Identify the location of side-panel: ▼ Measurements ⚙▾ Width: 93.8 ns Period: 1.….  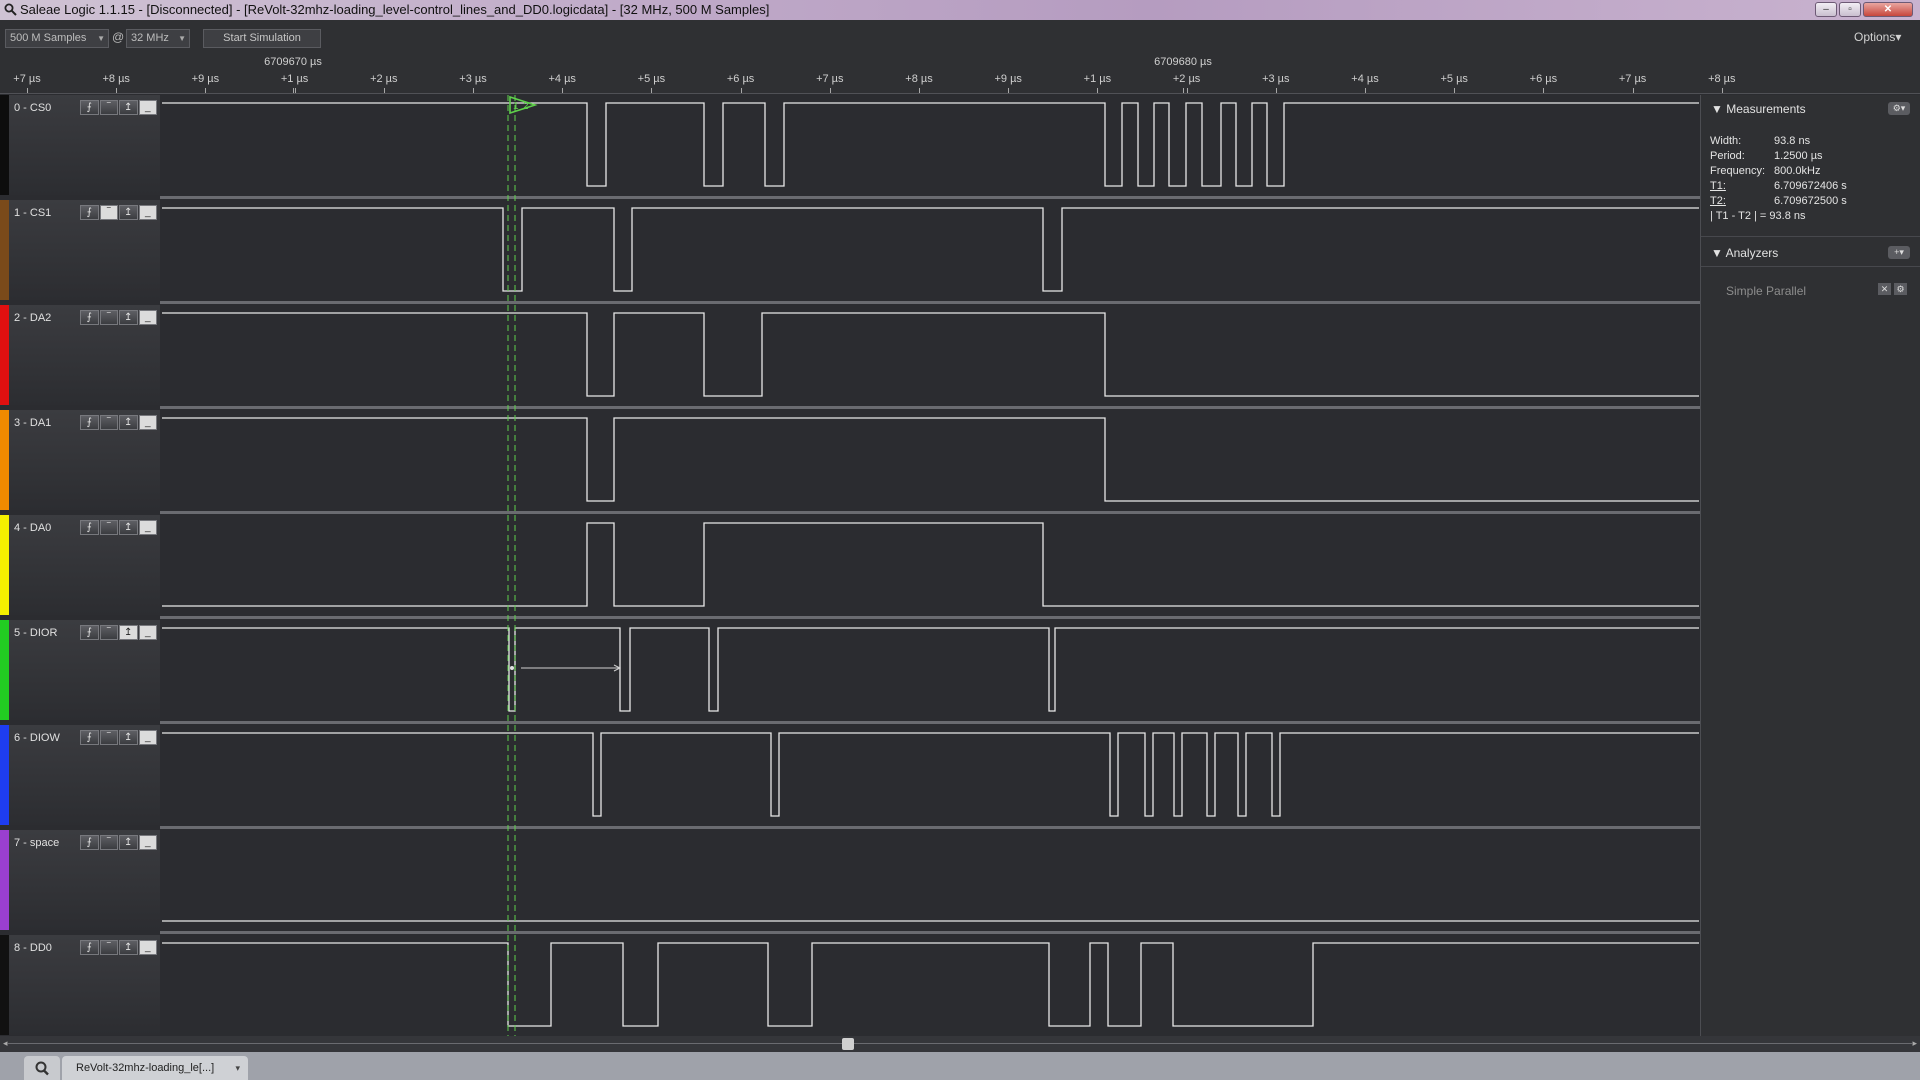
(1810, 565).